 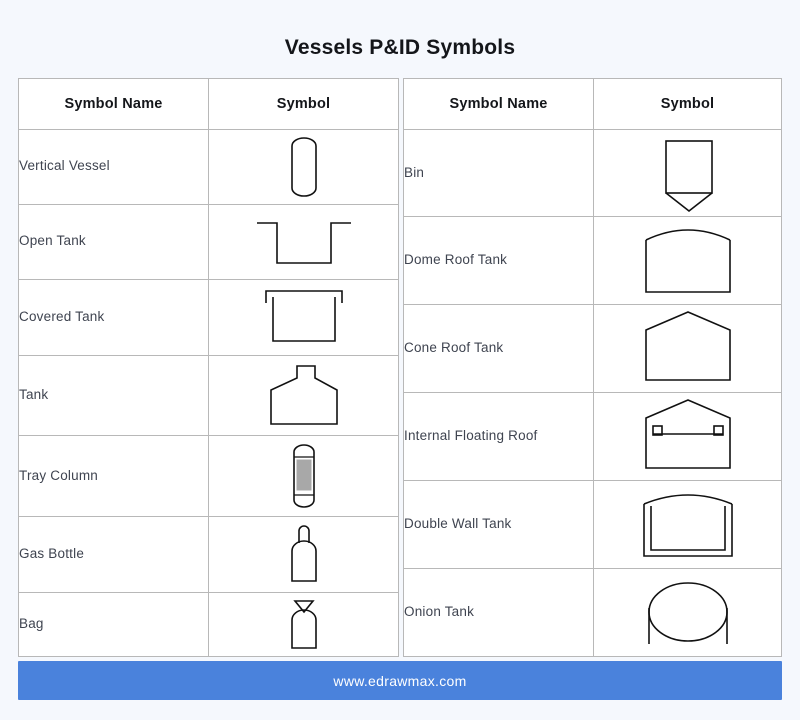 What do you see at coordinates (687, 436) in the screenshot?
I see `internal-floating-roof-symbol` at bounding box center [687, 436].